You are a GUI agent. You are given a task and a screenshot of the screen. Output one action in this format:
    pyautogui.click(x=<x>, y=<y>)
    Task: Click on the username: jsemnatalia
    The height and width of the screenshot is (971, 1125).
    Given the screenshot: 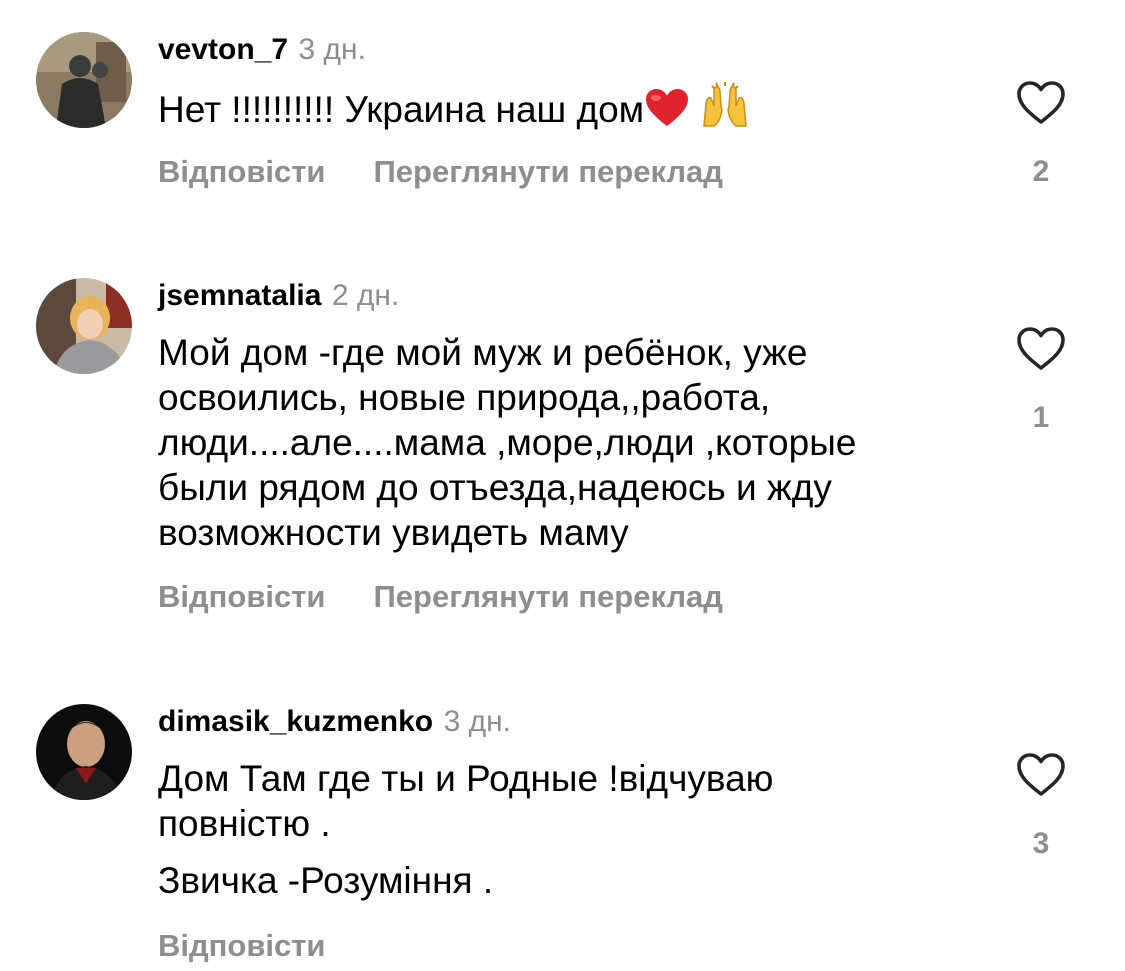 What is the action you would take?
    pyautogui.click(x=239, y=295)
    